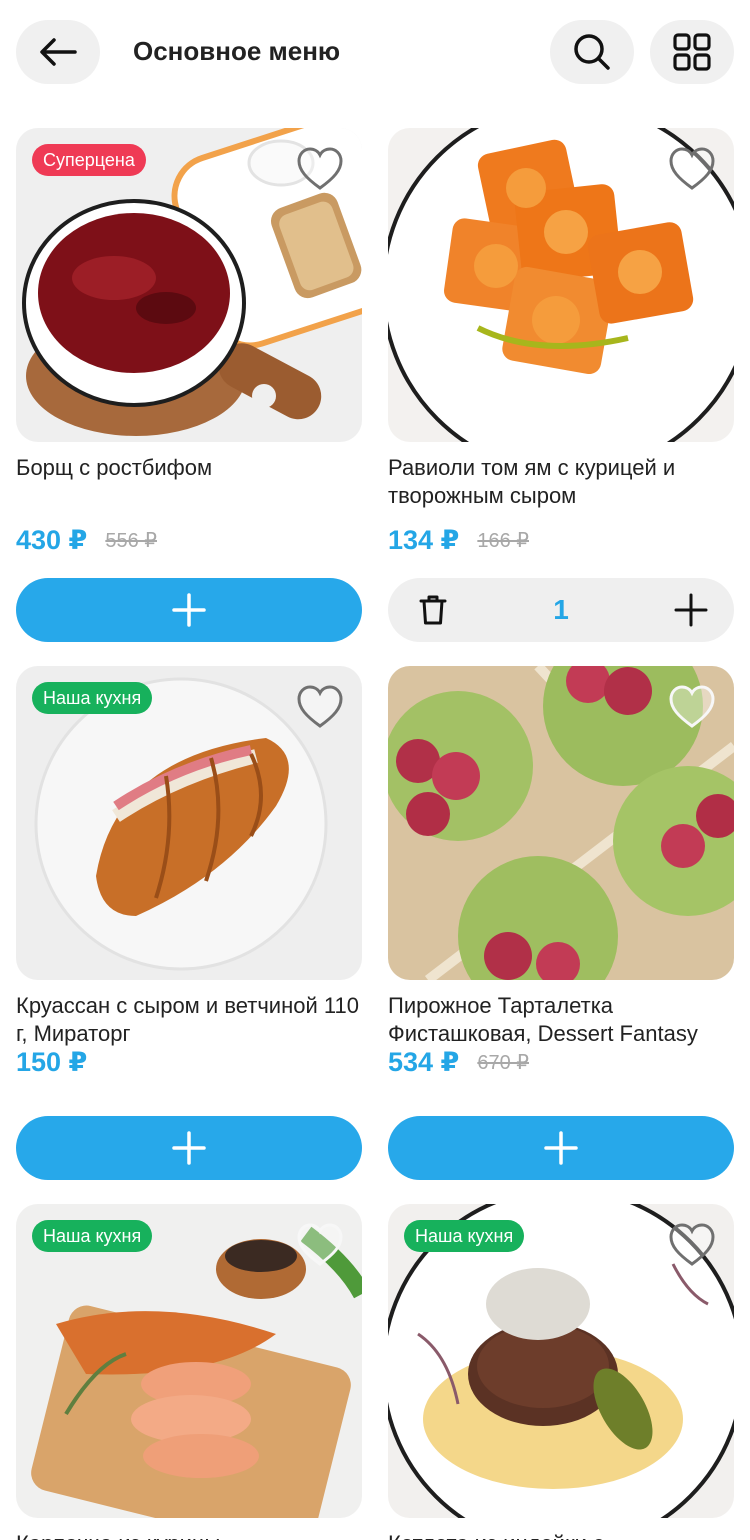 Image resolution: width=750 pixels, height=1540 pixels. I want to click on product-card: Наша кухня Карпаччо из курицы, so click(189, 1372).